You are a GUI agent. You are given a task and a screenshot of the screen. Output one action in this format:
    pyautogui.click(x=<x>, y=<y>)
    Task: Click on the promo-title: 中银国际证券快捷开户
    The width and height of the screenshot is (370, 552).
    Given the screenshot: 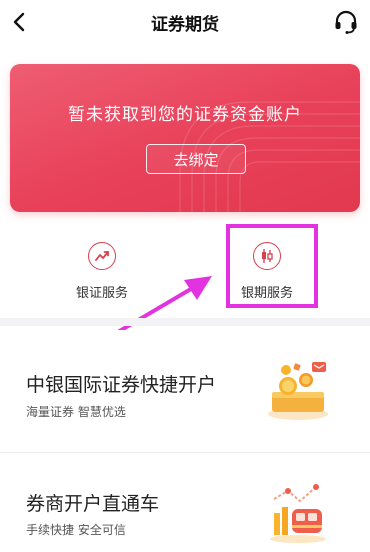 What is the action you would take?
    pyautogui.click(x=121, y=385)
    